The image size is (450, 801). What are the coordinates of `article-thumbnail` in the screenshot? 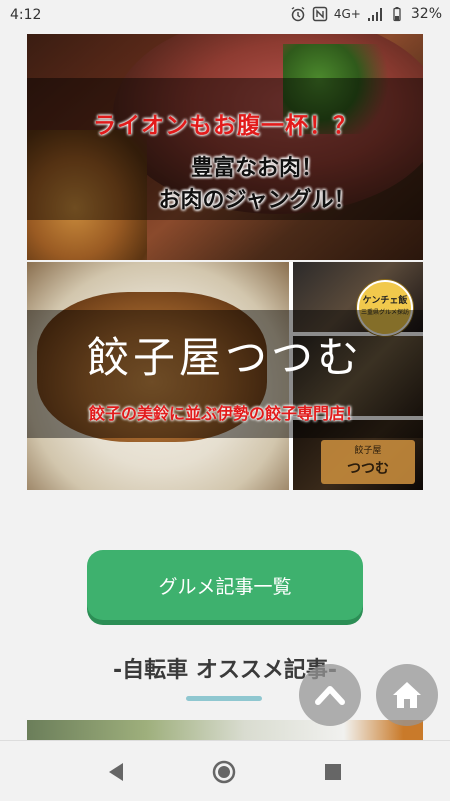 It's located at (225, 730).